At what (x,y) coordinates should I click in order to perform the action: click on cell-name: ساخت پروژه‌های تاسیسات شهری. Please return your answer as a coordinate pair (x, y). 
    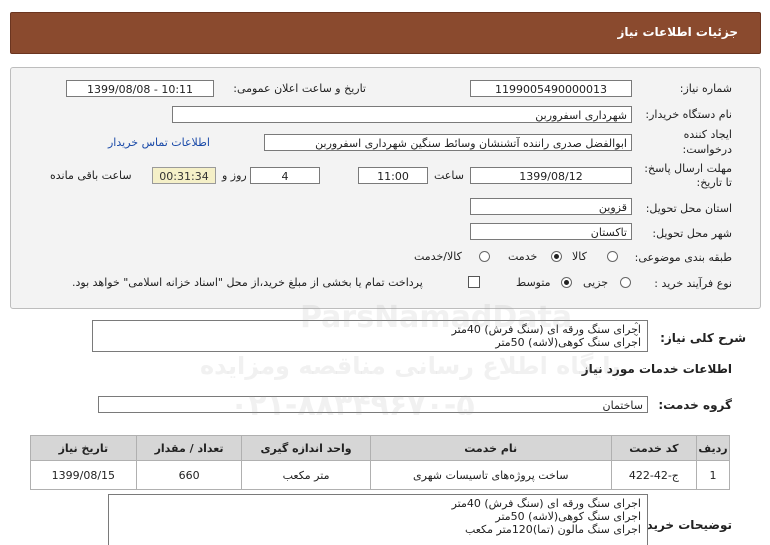
    Looking at the image, I should click on (490, 475).